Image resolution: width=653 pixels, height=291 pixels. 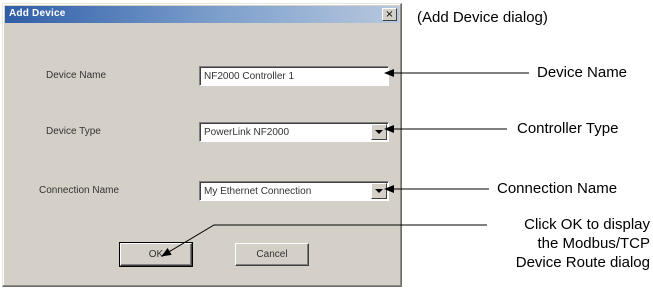 I want to click on annotation-connection-name: Connection Name, so click(x=557, y=188).